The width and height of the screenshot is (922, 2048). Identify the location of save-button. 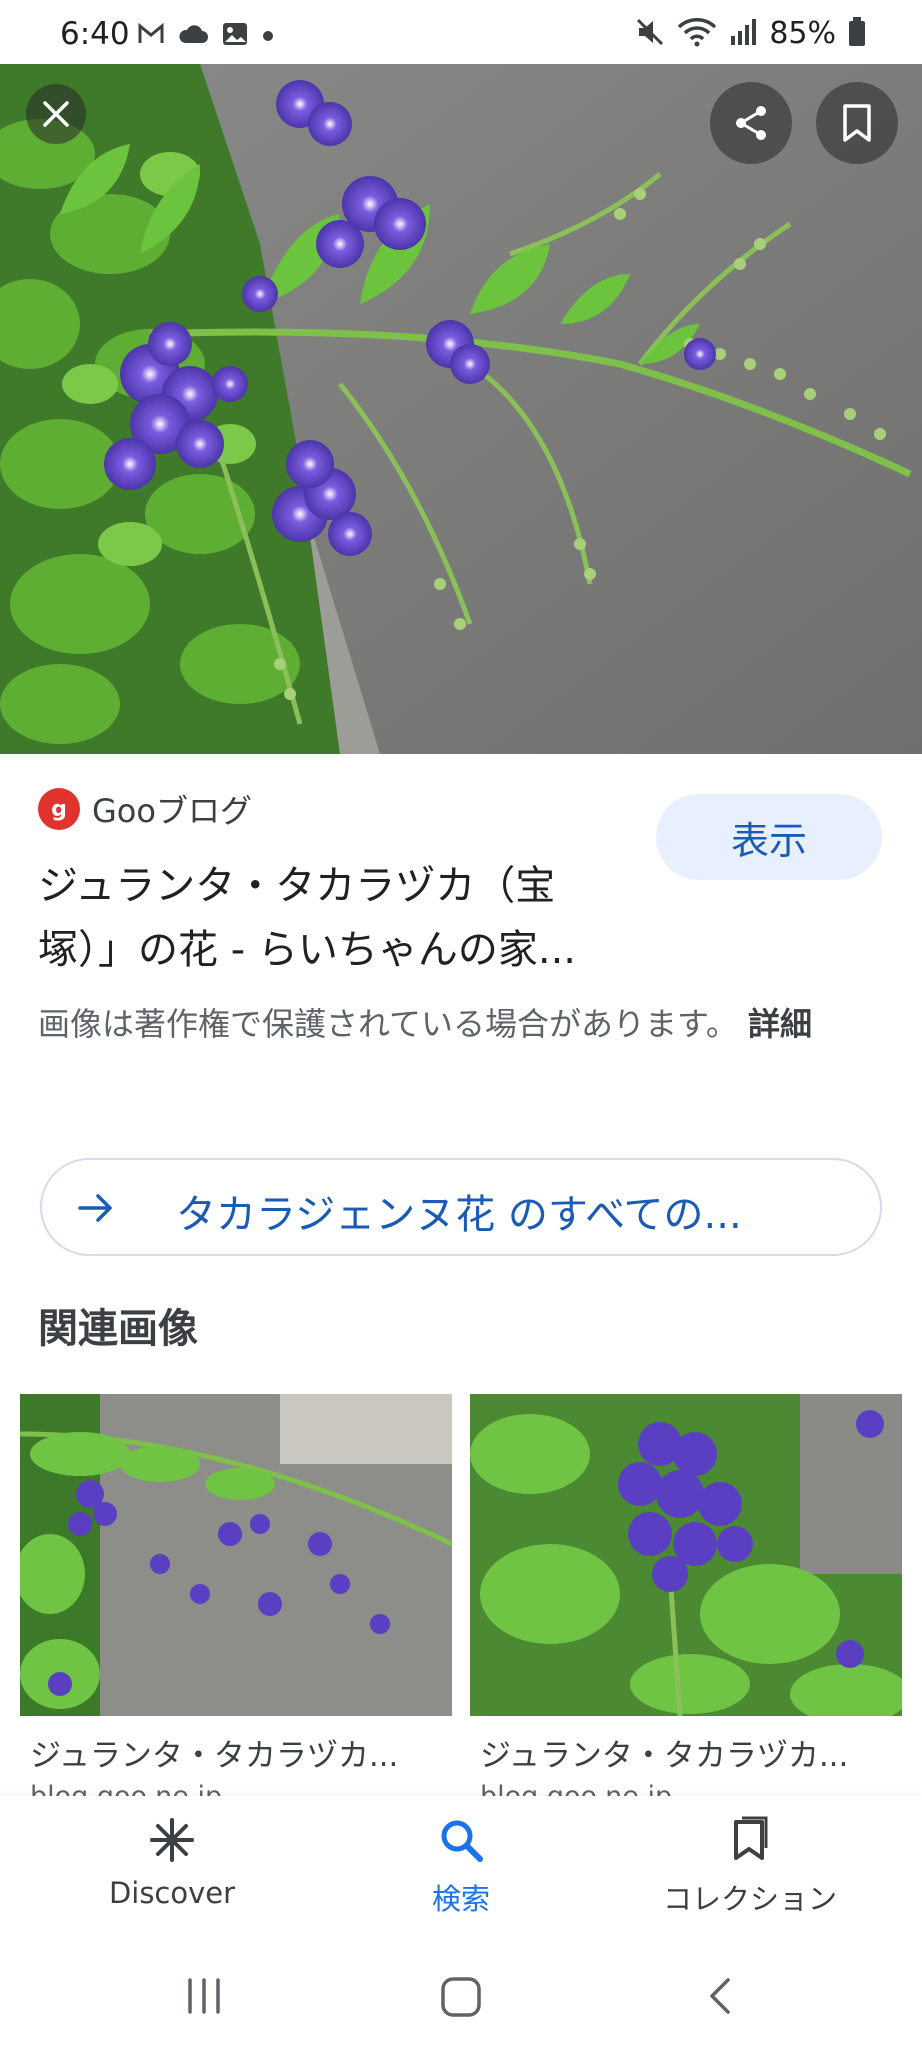
(857, 123).